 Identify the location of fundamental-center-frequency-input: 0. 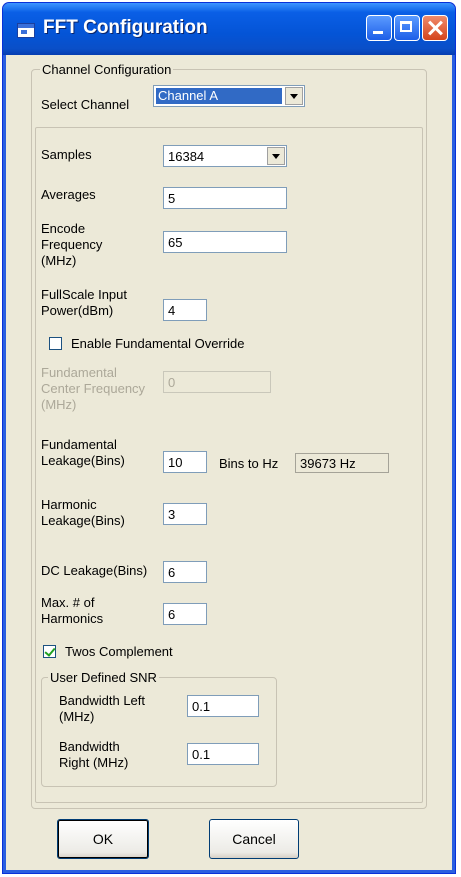
(217, 382).